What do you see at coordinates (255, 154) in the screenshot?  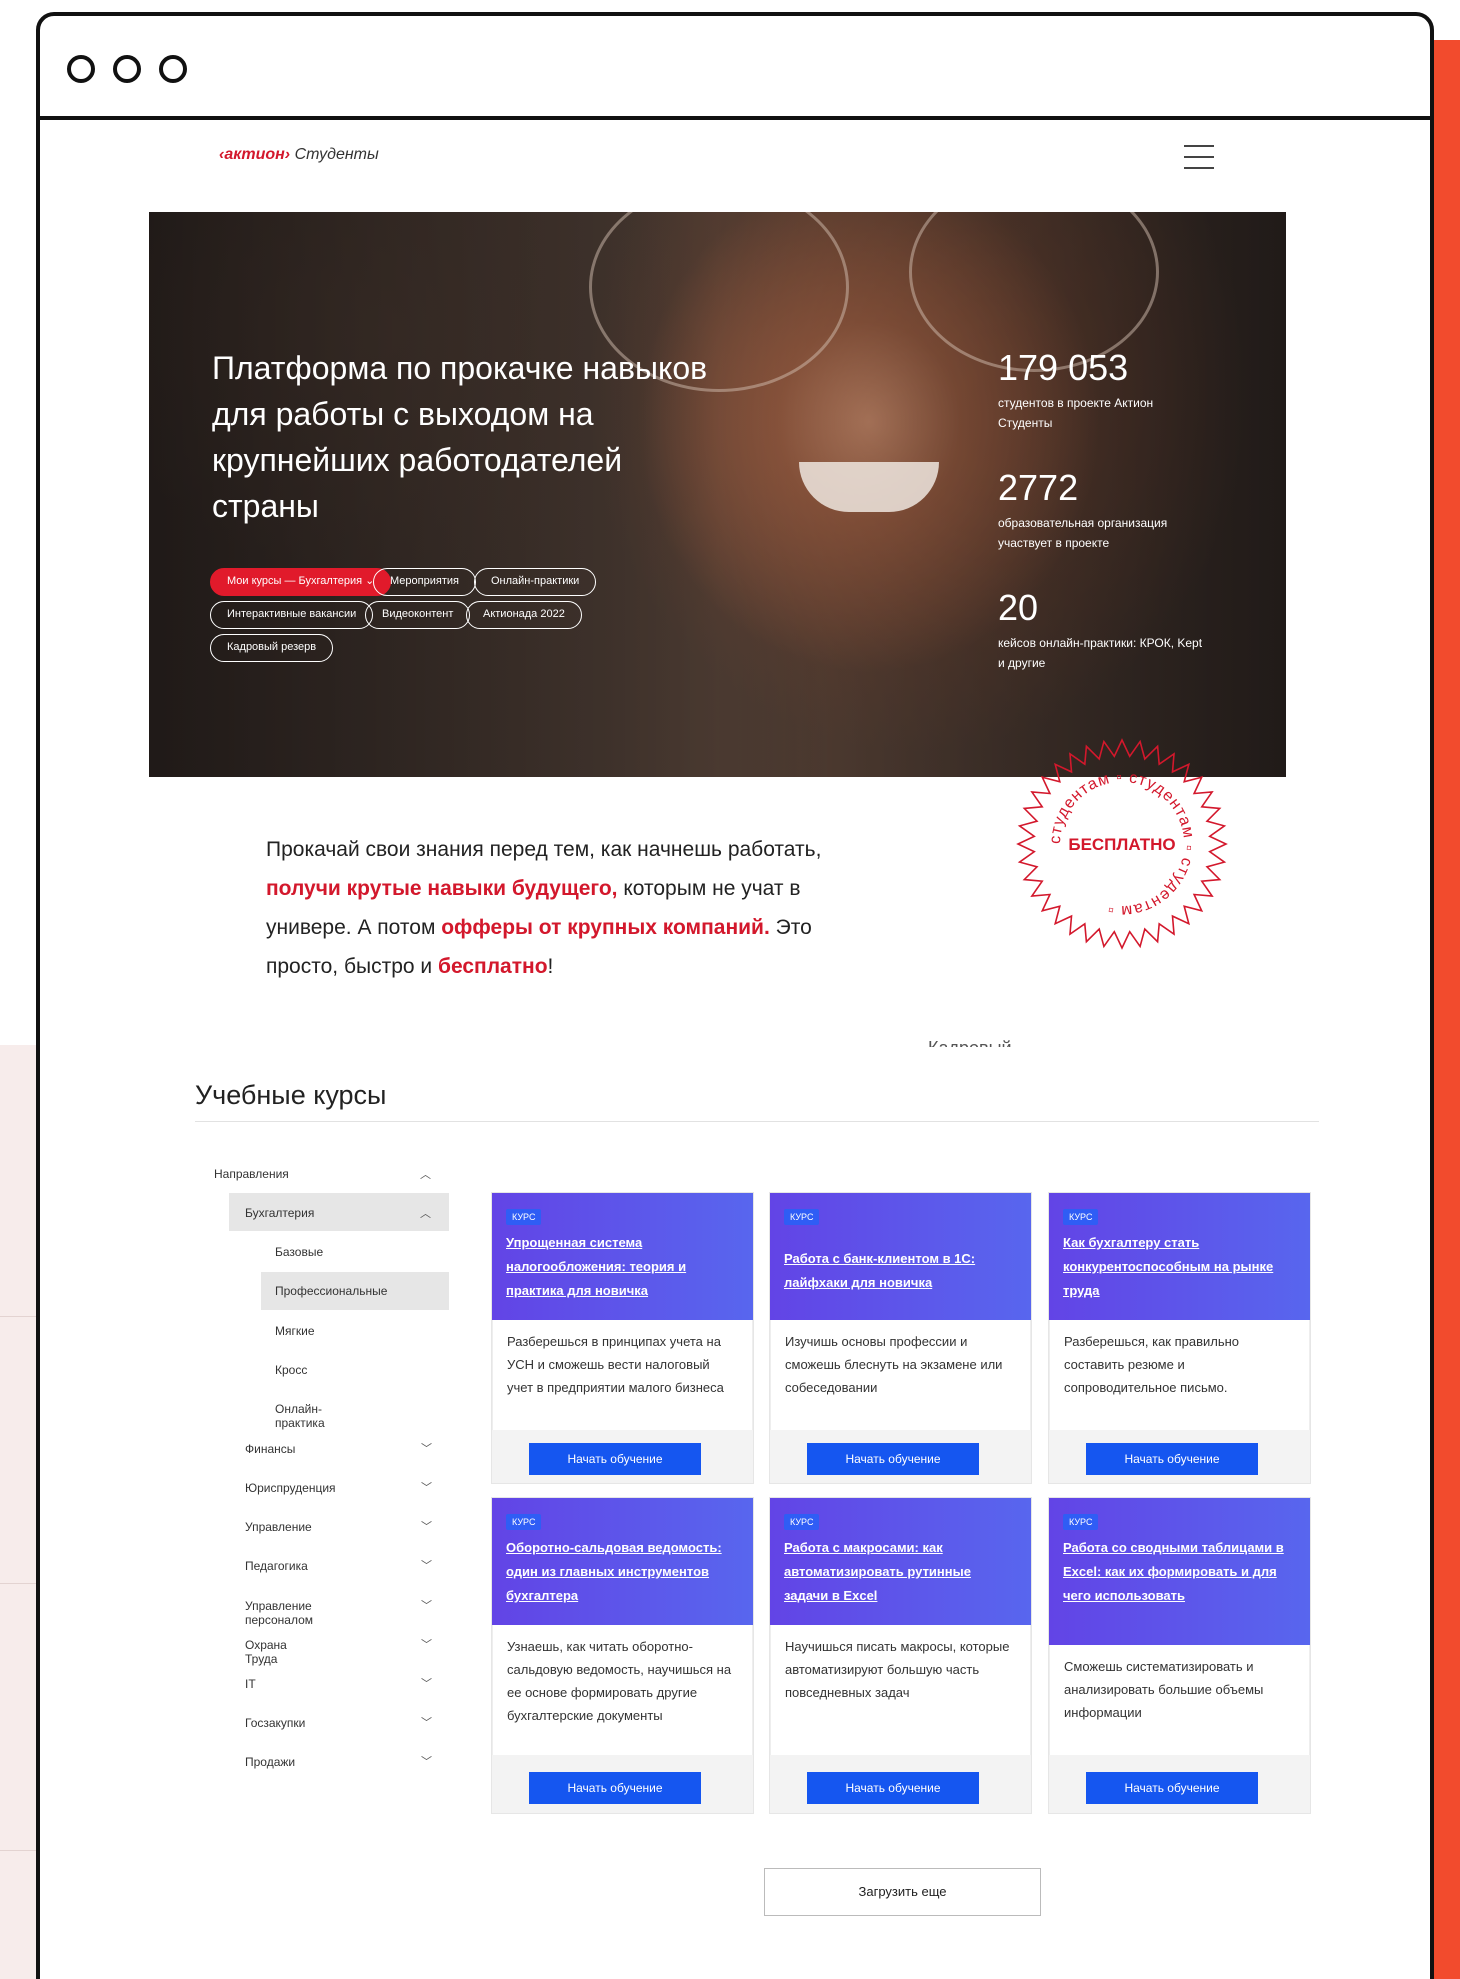 I see `logo-brand: ‹актион›` at bounding box center [255, 154].